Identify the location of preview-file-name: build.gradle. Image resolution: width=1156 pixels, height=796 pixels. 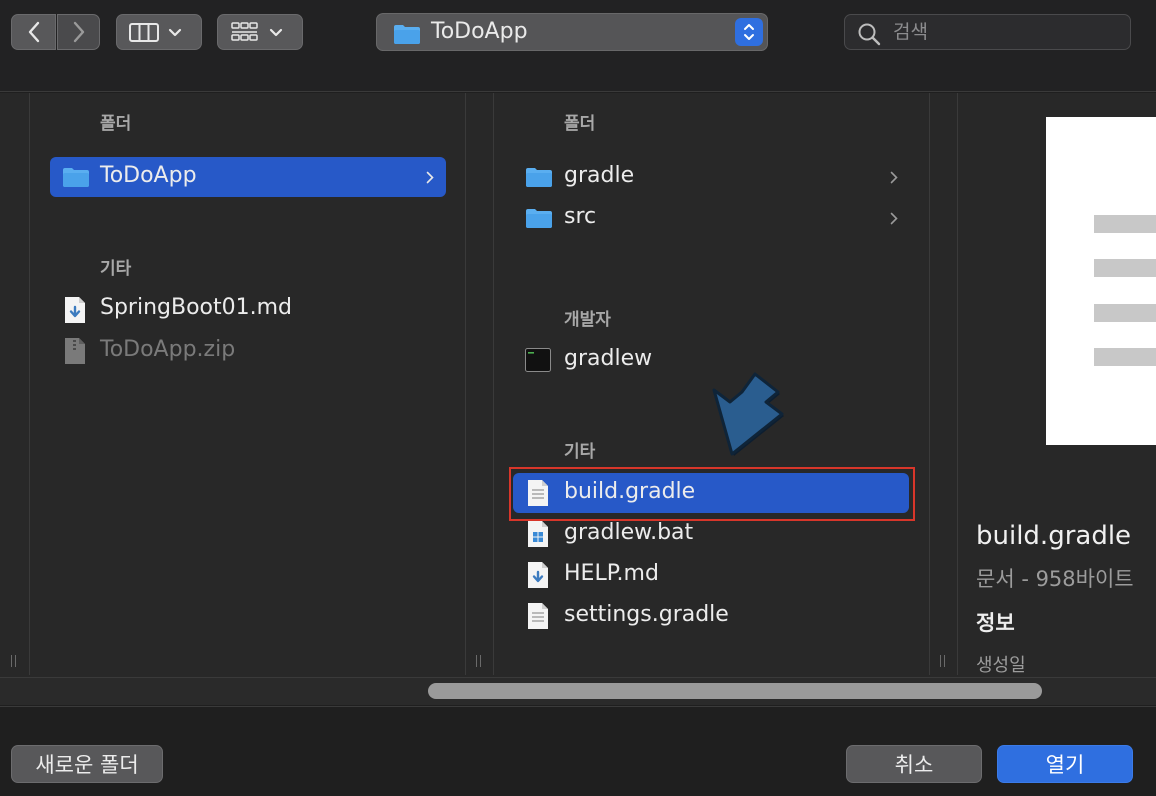
(1054, 536).